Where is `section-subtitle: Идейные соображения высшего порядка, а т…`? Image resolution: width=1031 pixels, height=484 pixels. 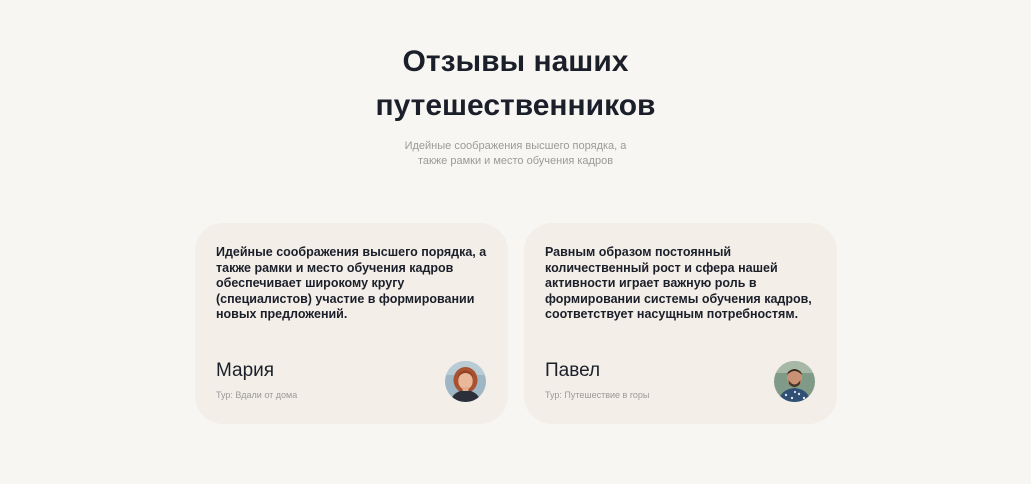 section-subtitle: Идейные соображения высшего порядка, а т… is located at coordinates (515, 154).